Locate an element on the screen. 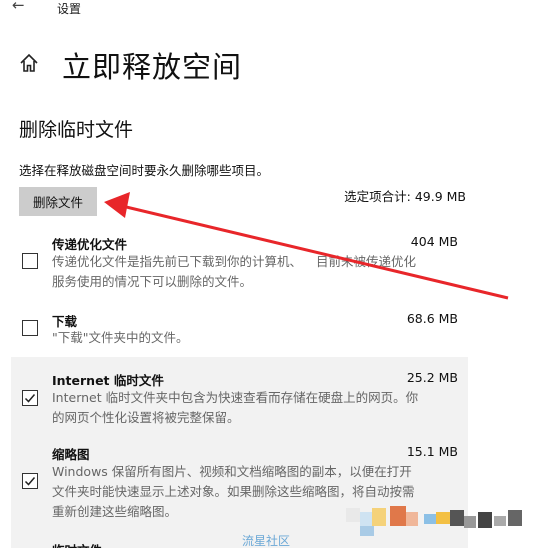 This screenshot has width=536, height=549. item-name: 传递优化文件 is located at coordinates (90, 244).